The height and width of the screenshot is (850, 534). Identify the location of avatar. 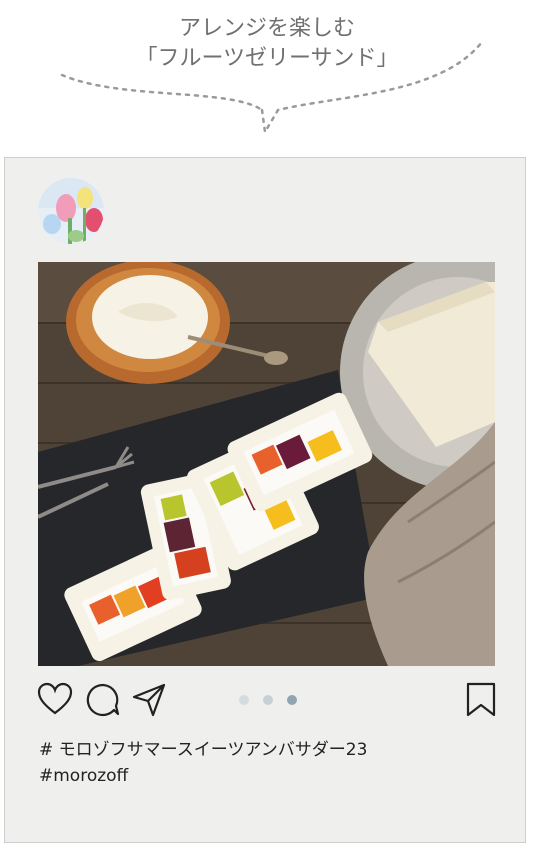
(71, 211).